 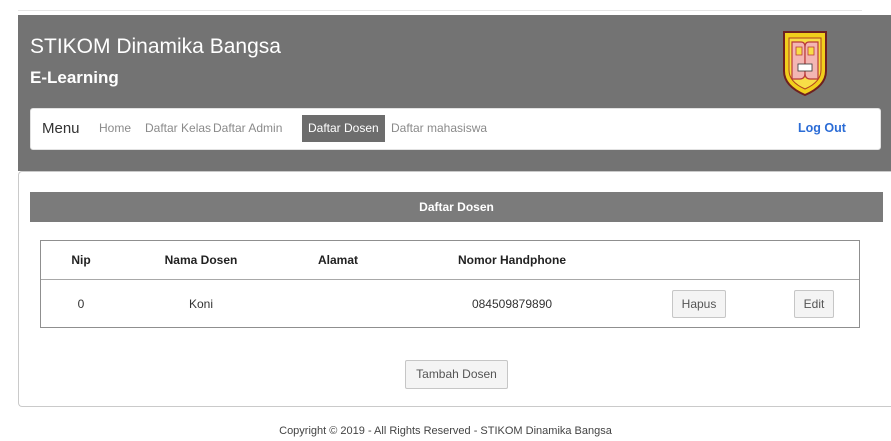 I want to click on site-subtitle: E-Learning, so click(x=74, y=77).